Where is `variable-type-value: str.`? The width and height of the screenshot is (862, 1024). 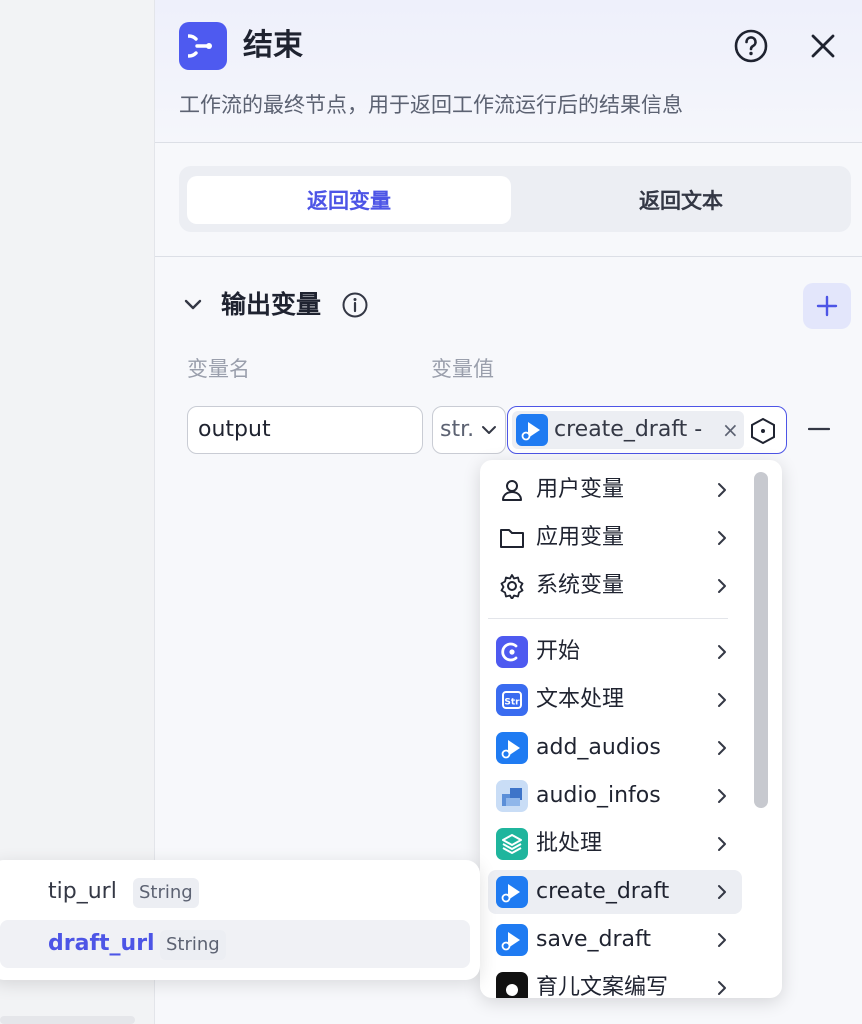 variable-type-value: str. is located at coordinates (457, 429).